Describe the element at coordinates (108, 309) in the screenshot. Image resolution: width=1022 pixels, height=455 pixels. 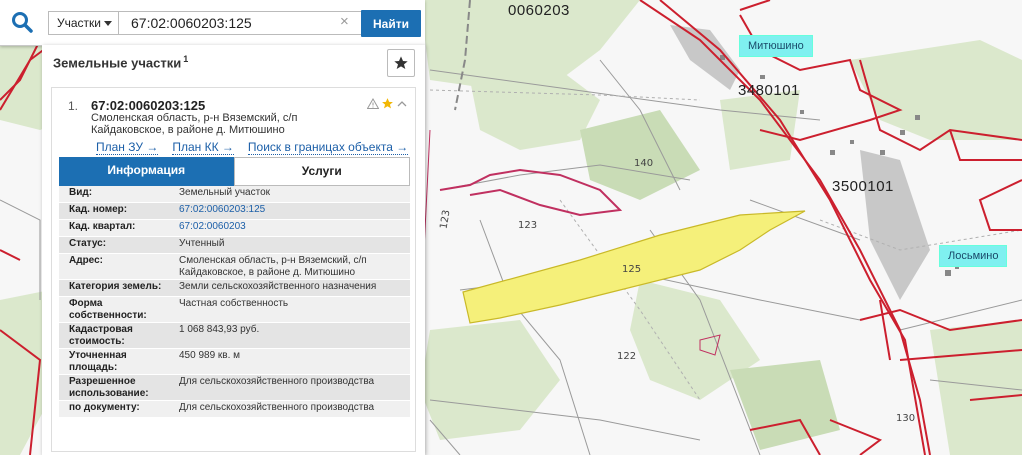
I see `info-label: Форма собственности:` at that location.